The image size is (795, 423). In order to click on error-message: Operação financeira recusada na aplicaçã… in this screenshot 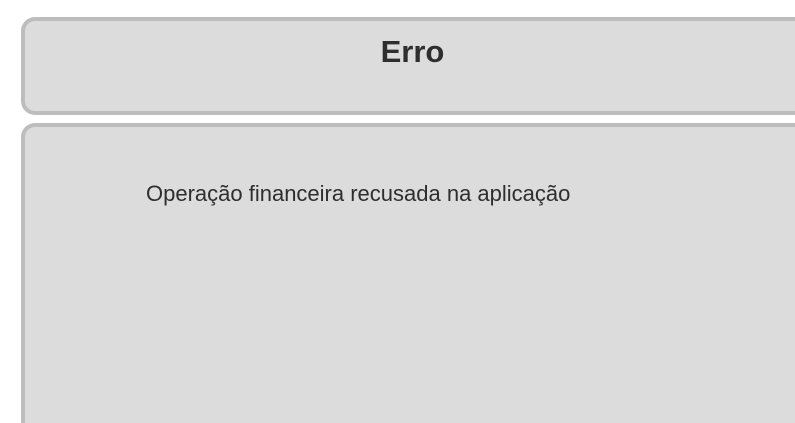, I will do `click(358, 193)`.